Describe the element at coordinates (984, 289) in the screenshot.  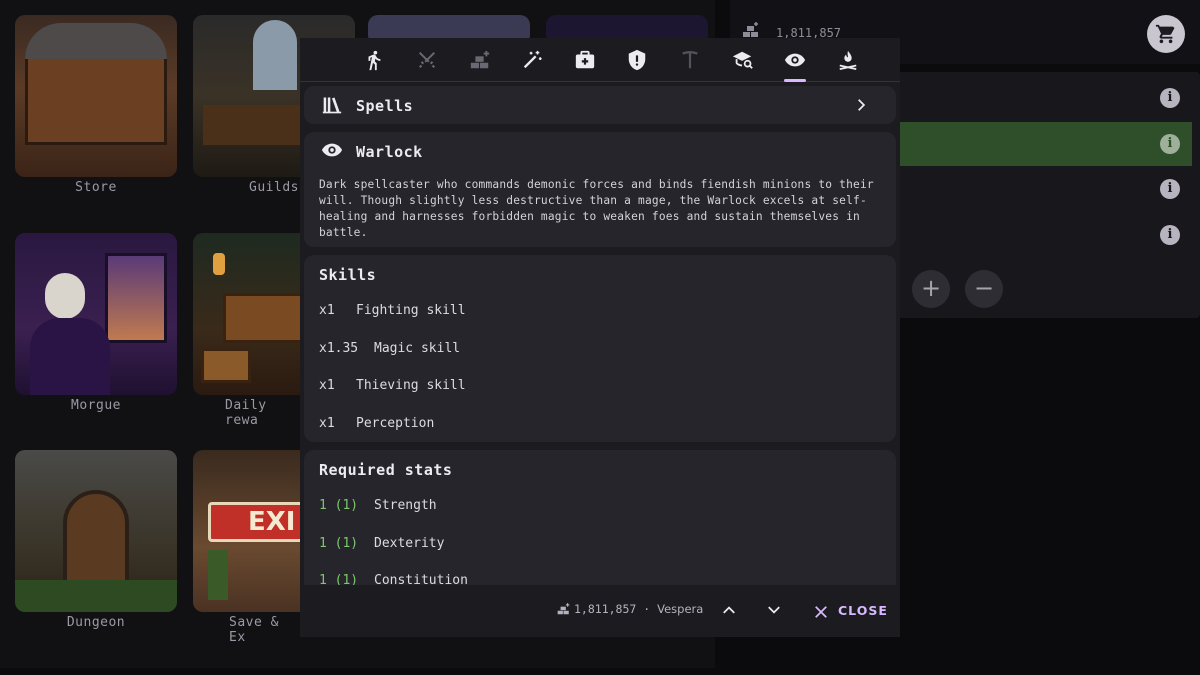
I see `remove-button: −` at that location.